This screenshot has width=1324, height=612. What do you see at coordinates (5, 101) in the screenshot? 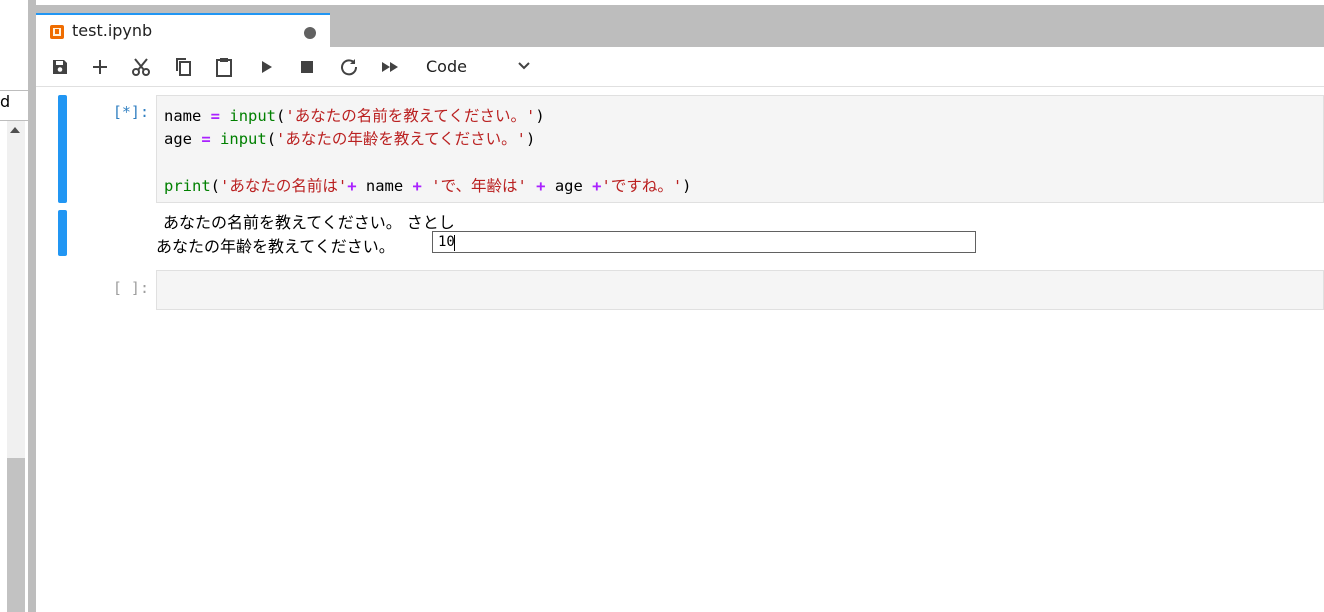
I see `file-browser-column-label: d` at bounding box center [5, 101].